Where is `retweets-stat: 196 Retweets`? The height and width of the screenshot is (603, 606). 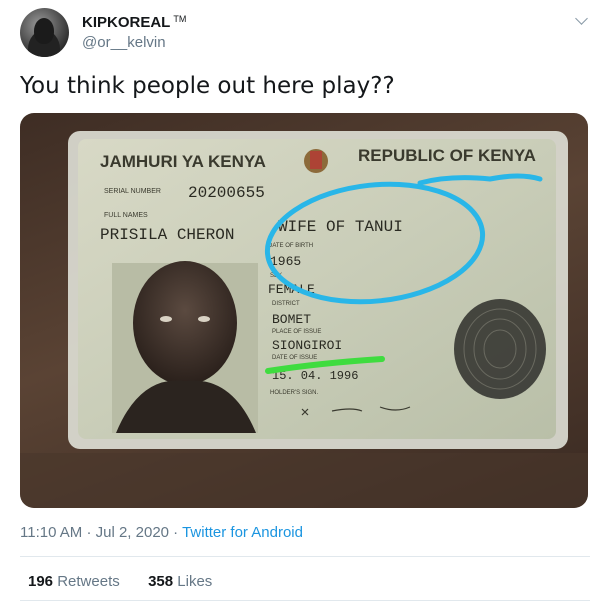 retweets-stat: 196 Retweets is located at coordinates (74, 581).